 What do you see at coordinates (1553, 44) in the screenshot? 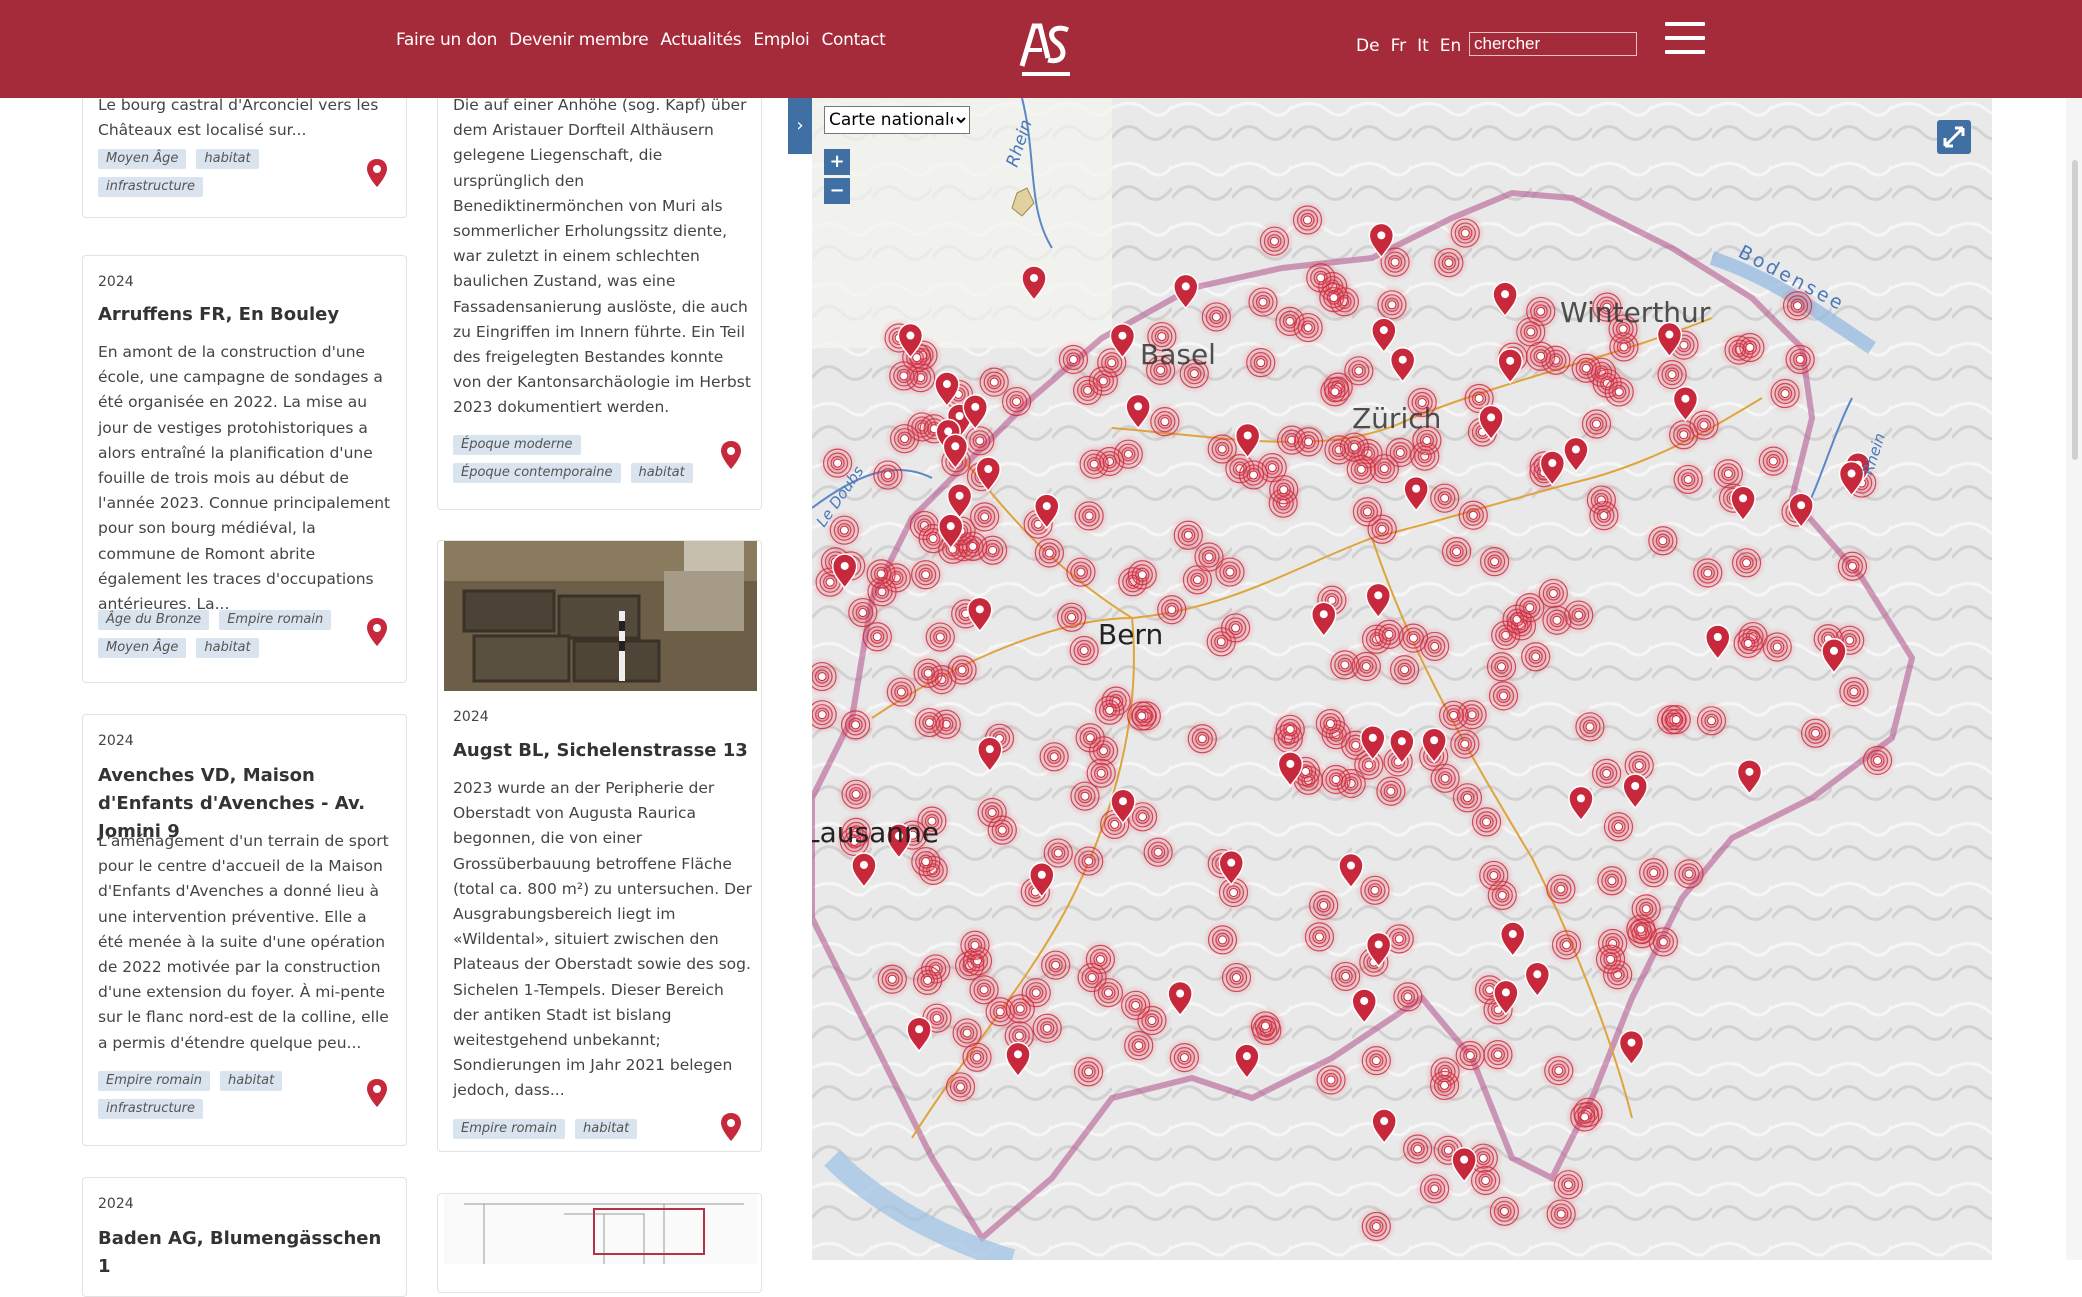
I see `search-input` at bounding box center [1553, 44].